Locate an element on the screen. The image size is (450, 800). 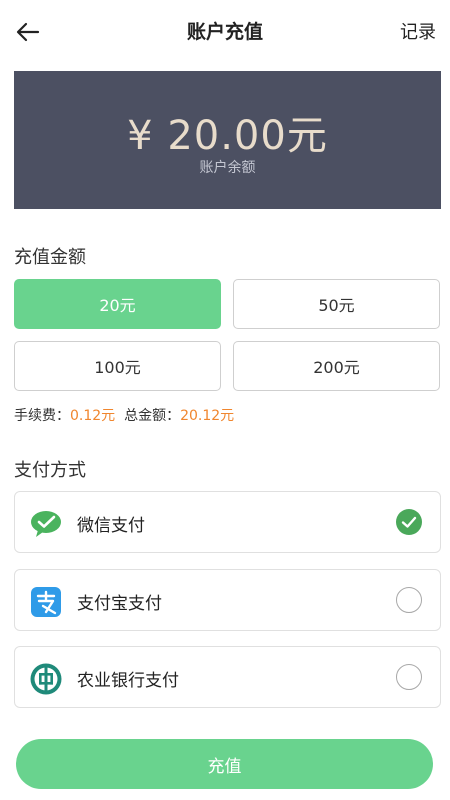
payment-option-alipay: 支付宝支付 is located at coordinates (227, 600).